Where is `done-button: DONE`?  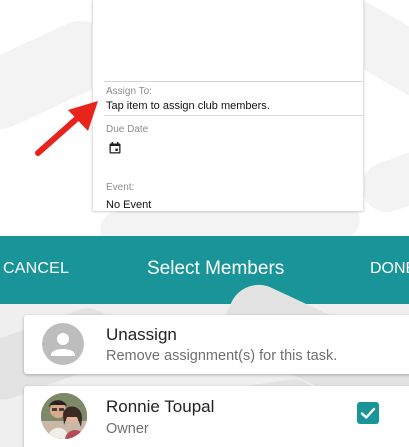 done-button: DONE is located at coordinates (389, 269).